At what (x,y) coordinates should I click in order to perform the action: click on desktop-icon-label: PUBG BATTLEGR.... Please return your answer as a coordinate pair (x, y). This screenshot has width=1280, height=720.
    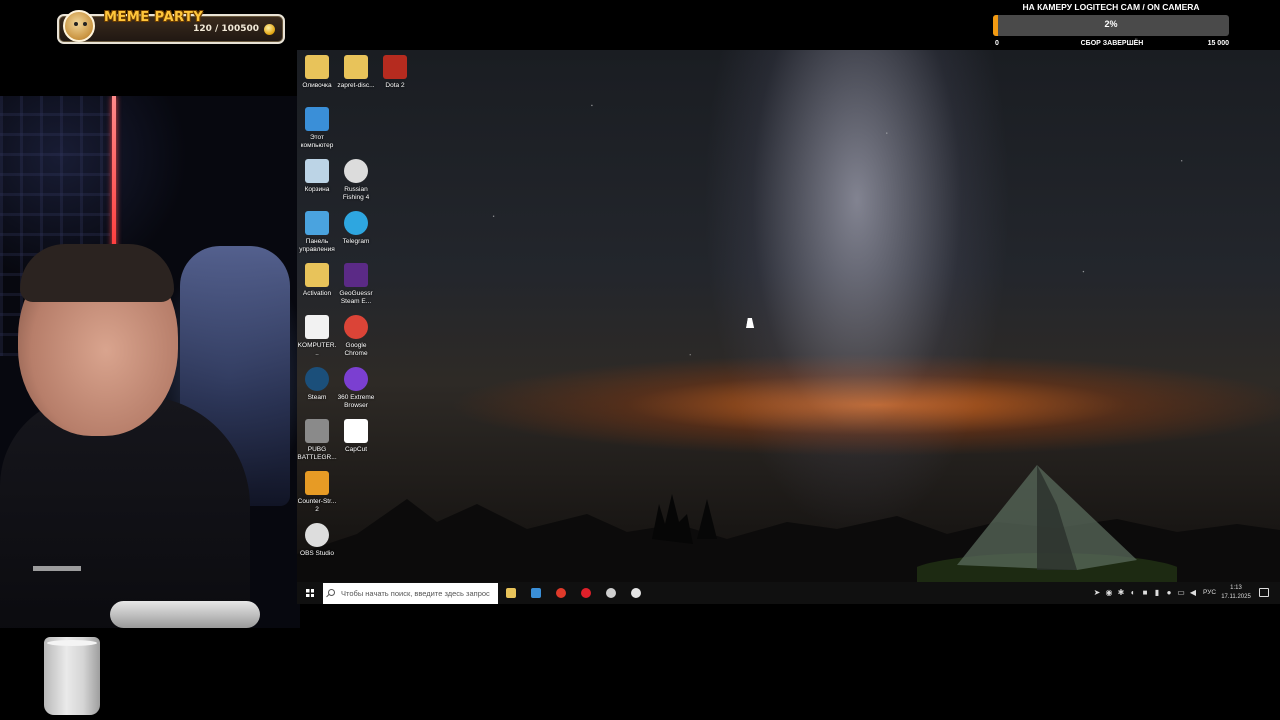
    Looking at the image, I should click on (317, 453).